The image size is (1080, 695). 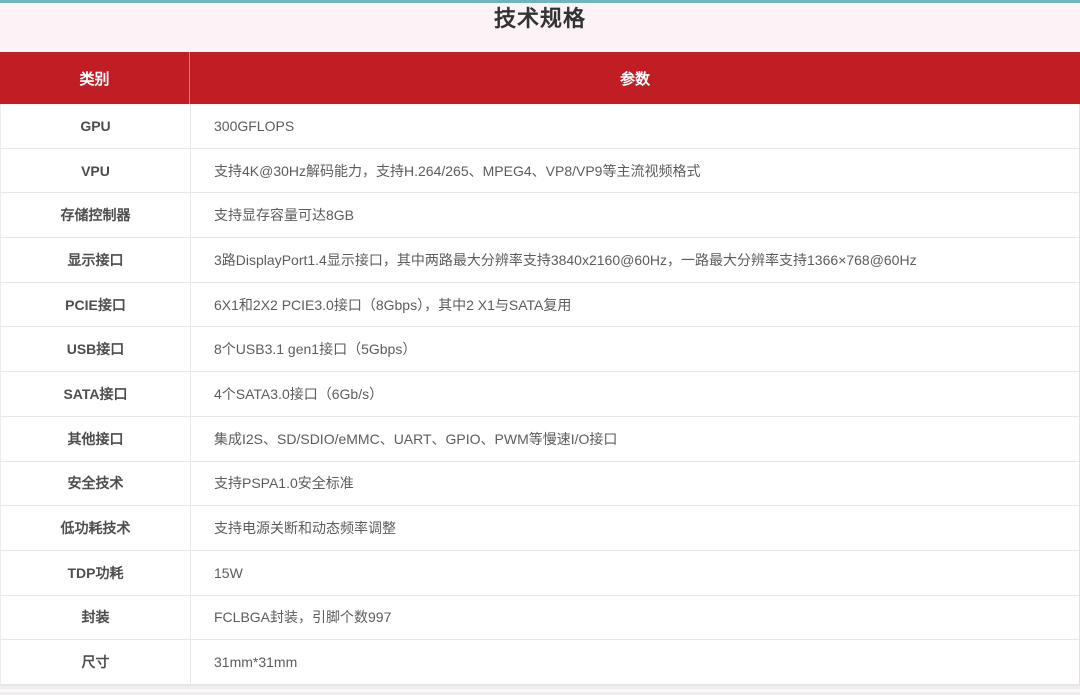 I want to click on category-cell: 显示接口, so click(x=96, y=260).